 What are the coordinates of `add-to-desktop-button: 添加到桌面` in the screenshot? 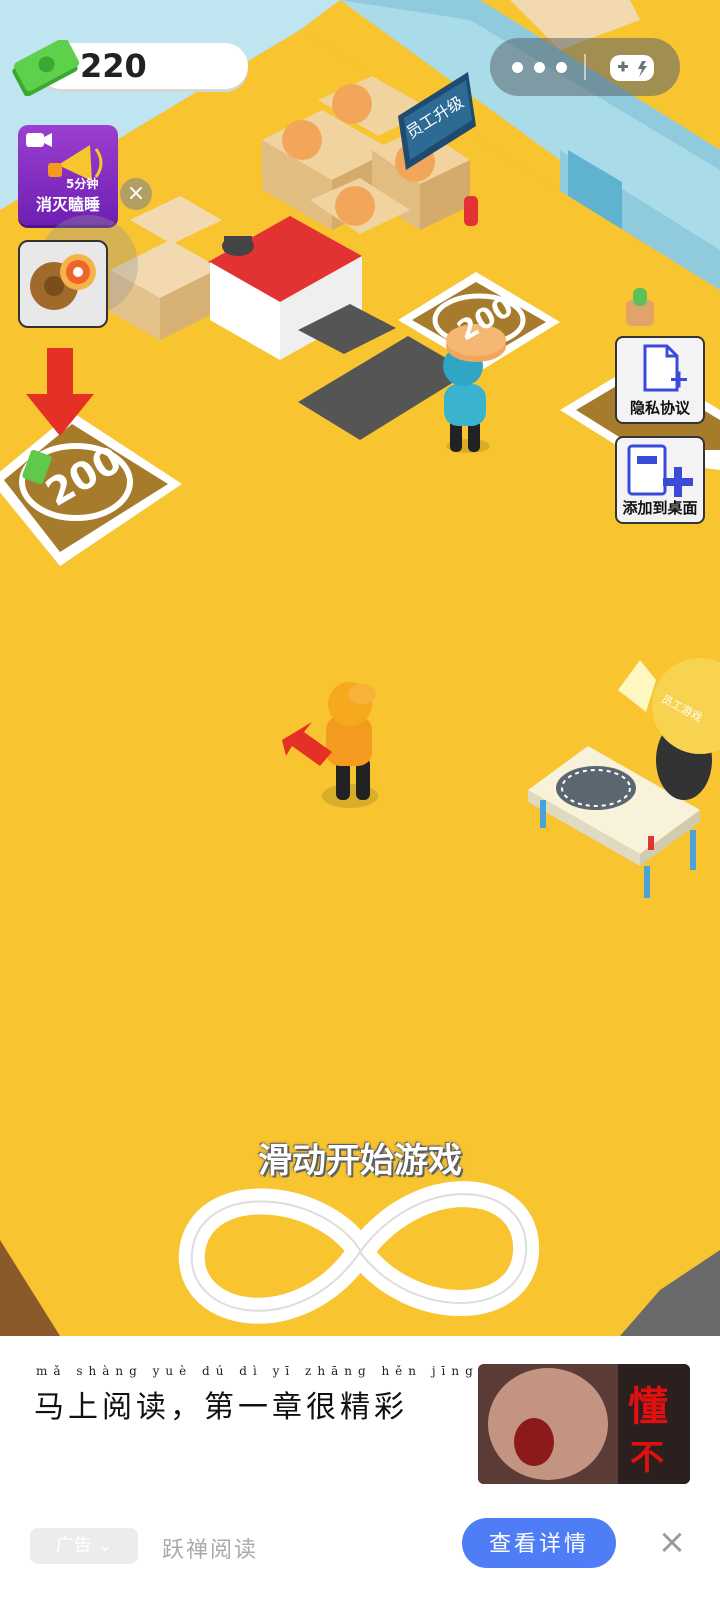 It's located at (660, 480).